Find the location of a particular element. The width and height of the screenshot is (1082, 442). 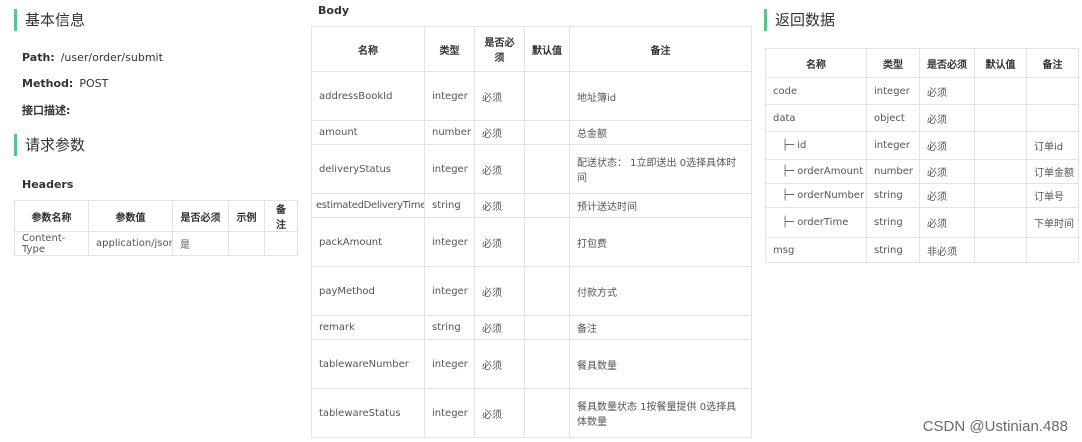

basic-info-title: 基本信息 is located at coordinates (49, 20).